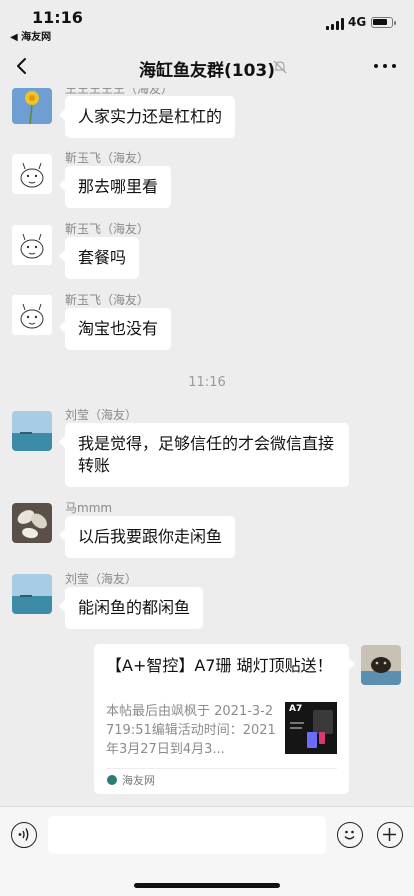 Image resolution: width=414 pixels, height=896 pixels. I want to click on message-bubble: 以后我要跟你走闲鱼, so click(147, 537).